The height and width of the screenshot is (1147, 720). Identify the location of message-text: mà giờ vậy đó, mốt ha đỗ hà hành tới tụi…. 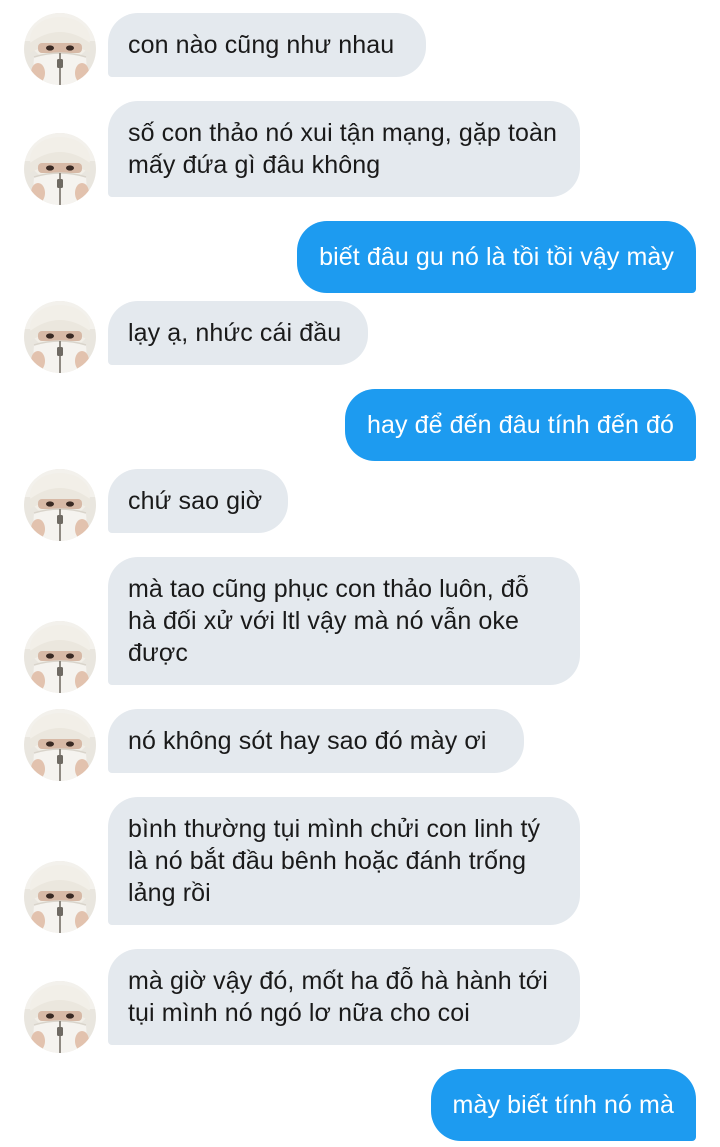
(338, 997).